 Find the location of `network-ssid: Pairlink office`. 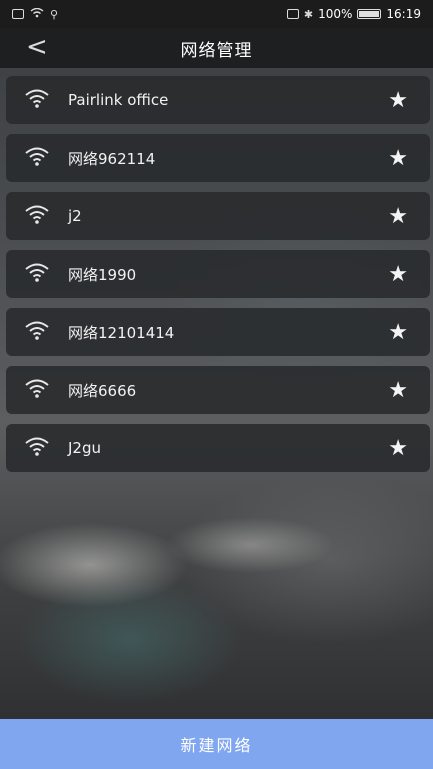

network-ssid: Pairlink office is located at coordinates (118, 100).